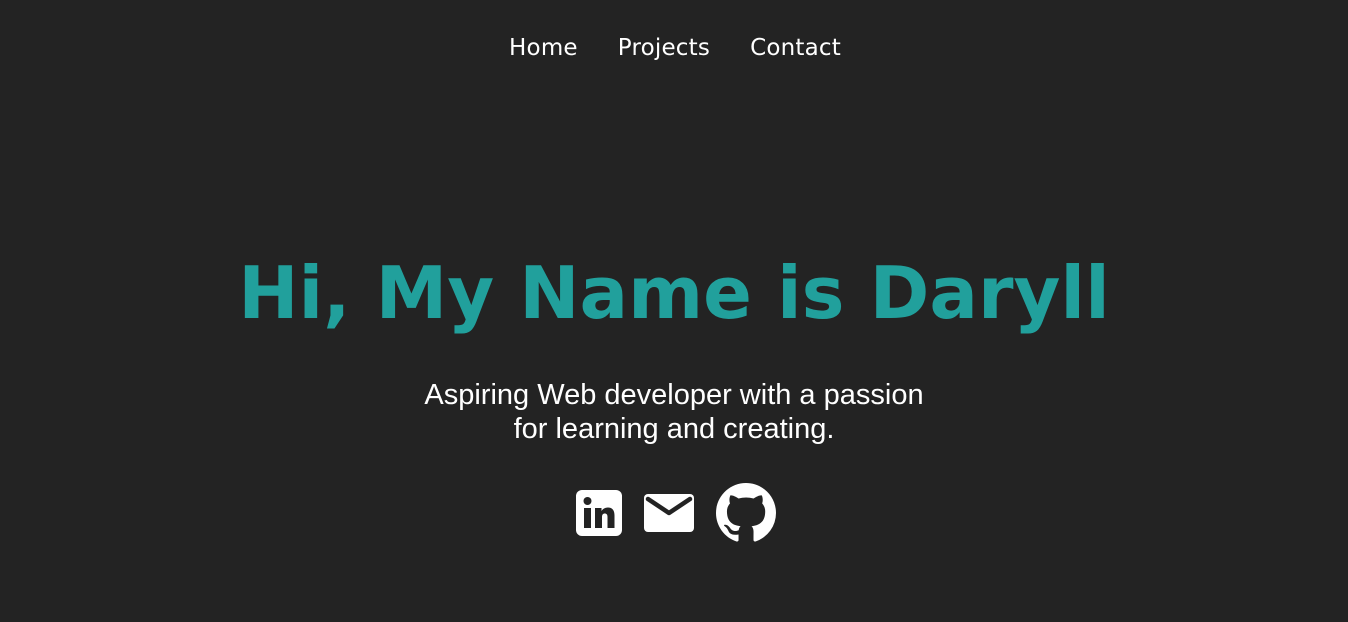 This screenshot has height=622, width=1348. I want to click on github-icon, so click(746, 512).